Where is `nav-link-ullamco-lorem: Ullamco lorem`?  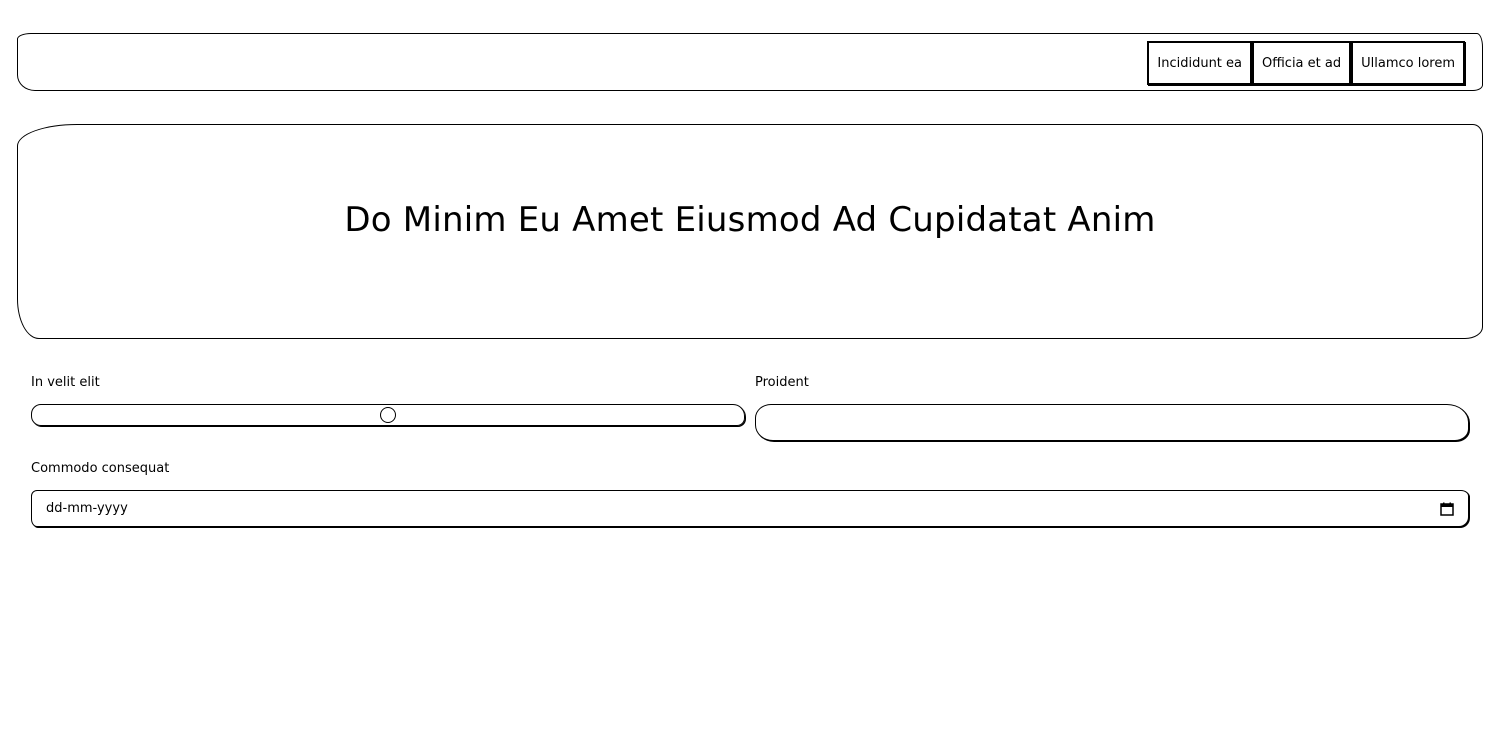 nav-link-ullamco-lorem: Ullamco lorem is located at coordinates (1408, 63).